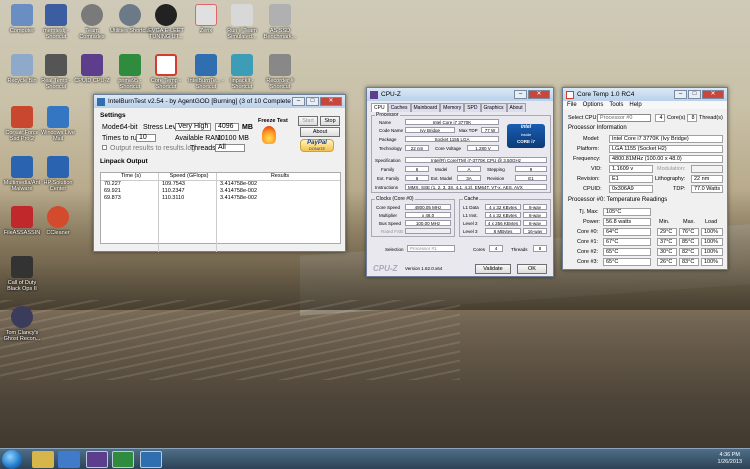  What do you see at coordinates (130, 19) in the screenshot?
I see `desktop-icon-utilities: Utilities Shortcut` at bounding box center [130, 19].